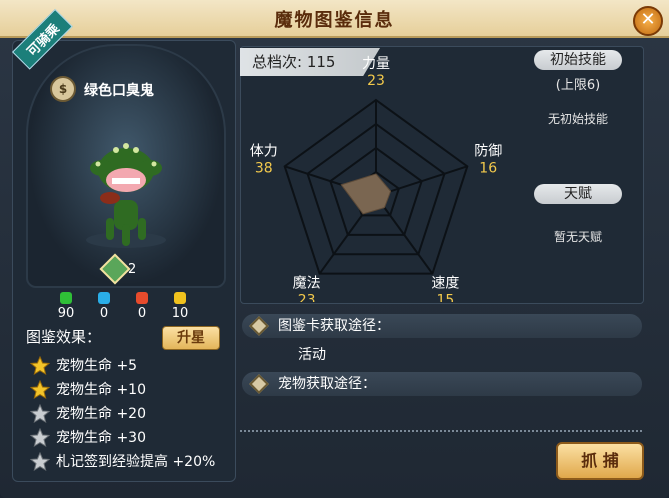  Describe the element at coordinates (327, 384) in the screenshot. I see `pet-source-label: 宠物获取途径：` at that location.